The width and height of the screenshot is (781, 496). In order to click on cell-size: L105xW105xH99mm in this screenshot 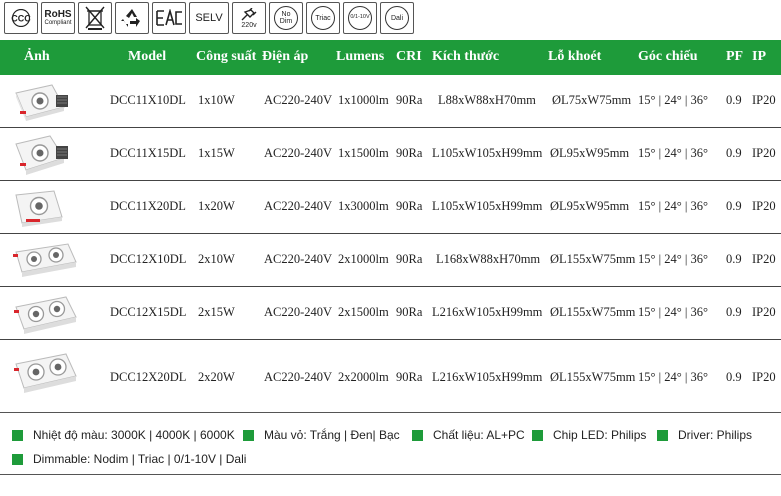, I will do `click(487, 153)`.